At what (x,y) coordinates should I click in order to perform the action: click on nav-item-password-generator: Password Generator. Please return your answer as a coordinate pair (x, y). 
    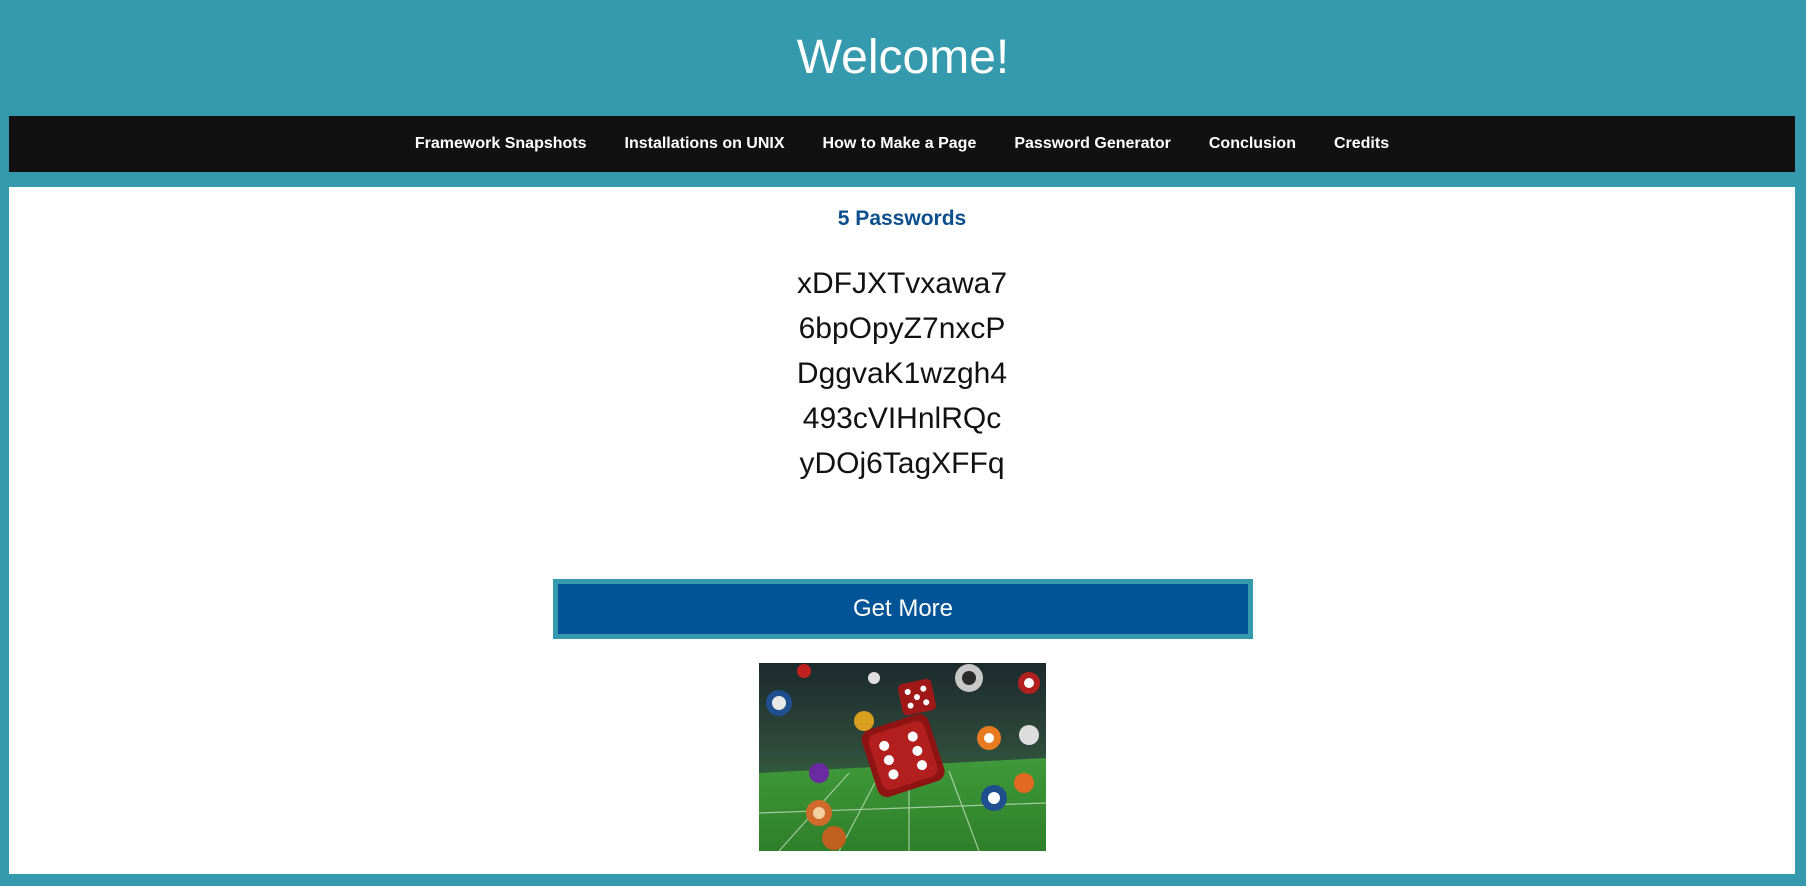
    Looking at the image, I should click on (1092, 144).